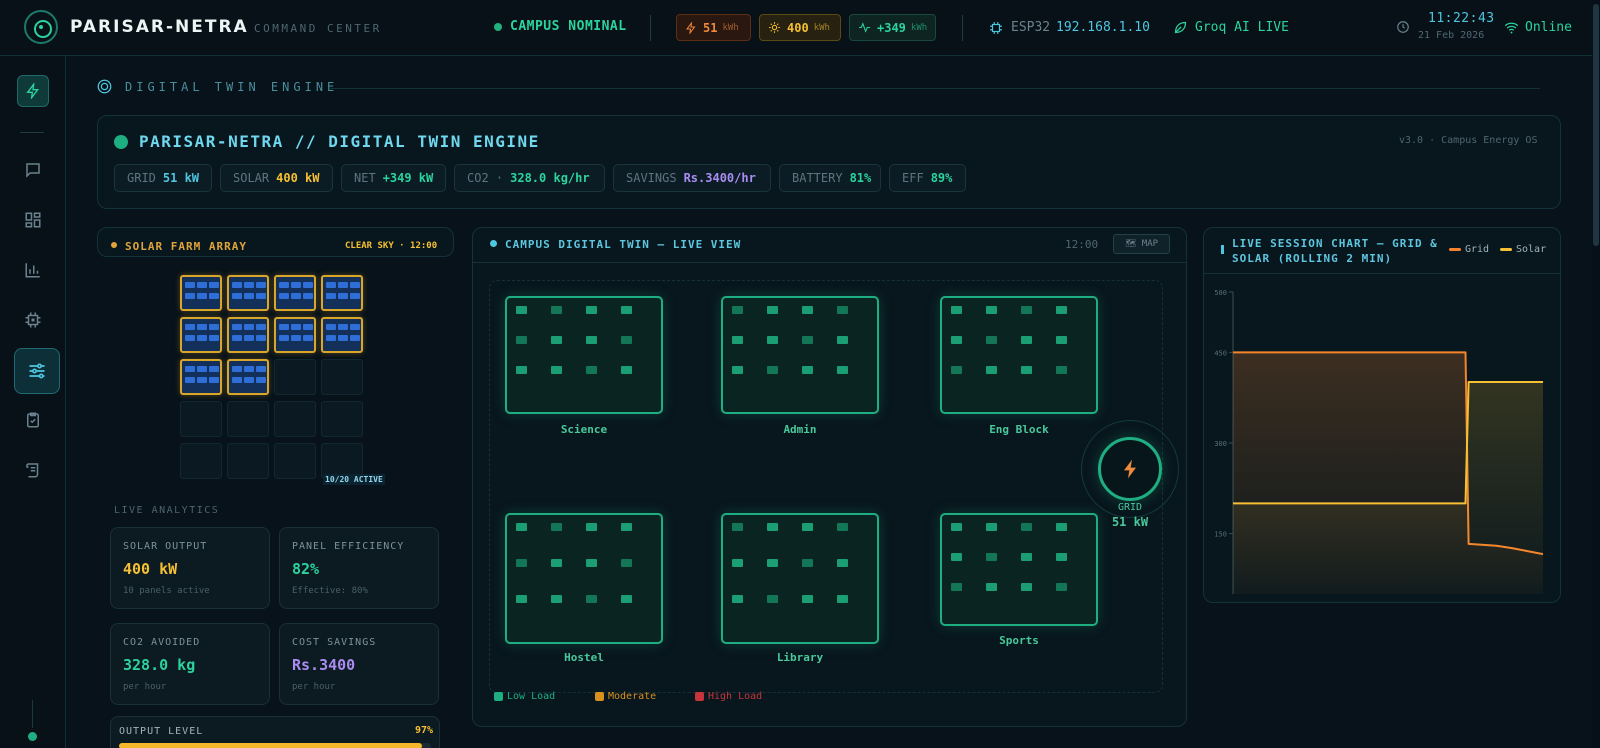 This screenshot has height=748, width=1600. What do you see at coordinates (1082, 244) in the screenshot?
I see `campus-time: 12:00` at bounding box center [1082, 244].